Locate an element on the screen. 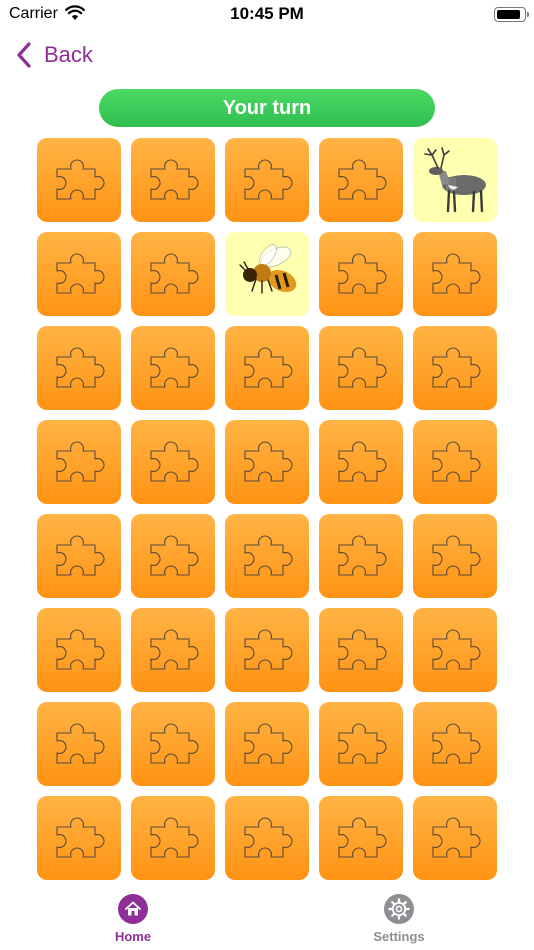 The width and height of the screenshot is (534, 950). tab-home: Home is located at coordinates (133, 919).